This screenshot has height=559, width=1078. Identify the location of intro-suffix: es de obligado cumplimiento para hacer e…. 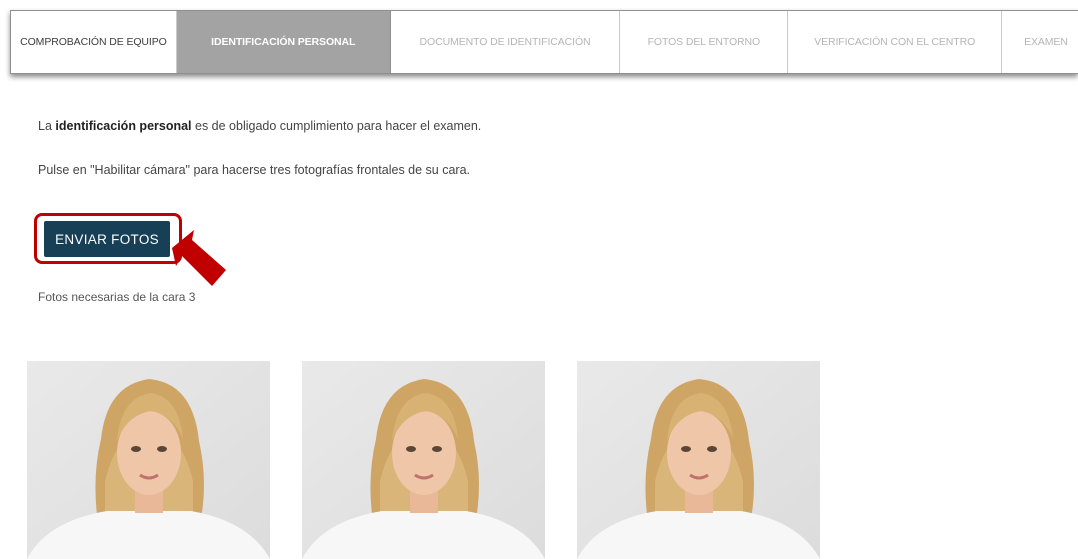
(336, 126).